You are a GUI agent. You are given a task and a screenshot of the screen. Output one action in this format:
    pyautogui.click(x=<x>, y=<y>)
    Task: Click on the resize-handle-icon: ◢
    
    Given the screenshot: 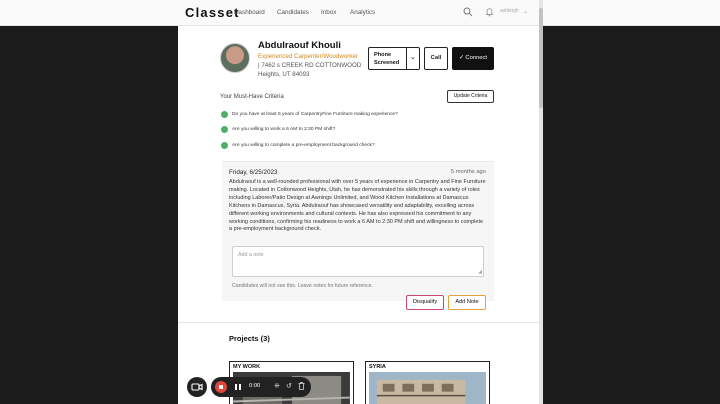 What is the action you would take?
    pyautogui.click(x=480, y=272)
    